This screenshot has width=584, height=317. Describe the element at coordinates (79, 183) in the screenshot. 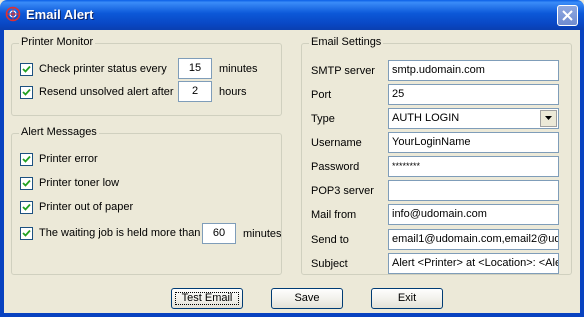

I see `toner-low-label: Printer toner low` at that location.